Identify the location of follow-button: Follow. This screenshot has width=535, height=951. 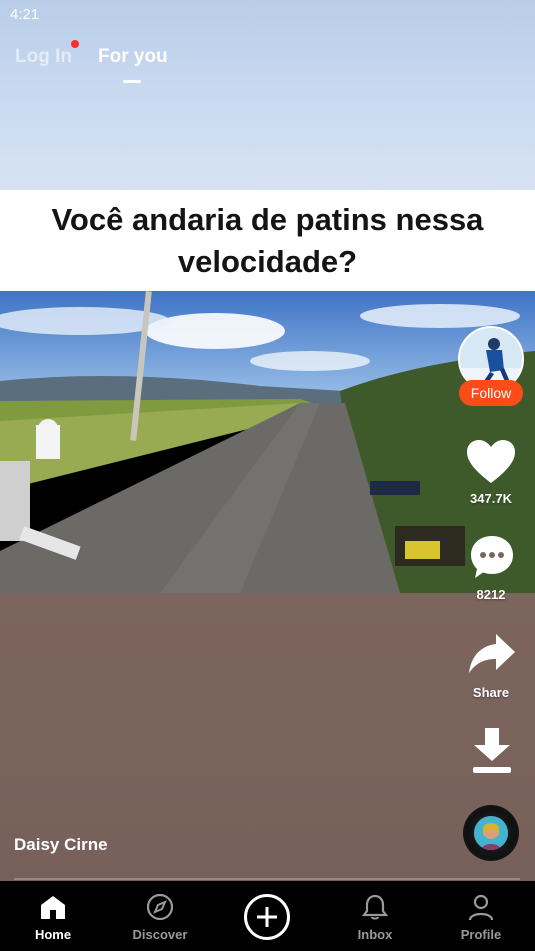
(491, 393).